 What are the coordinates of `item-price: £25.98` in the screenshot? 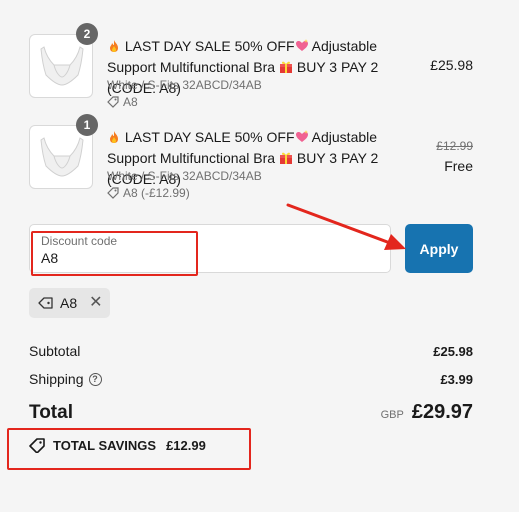 It's located at (451, 65).